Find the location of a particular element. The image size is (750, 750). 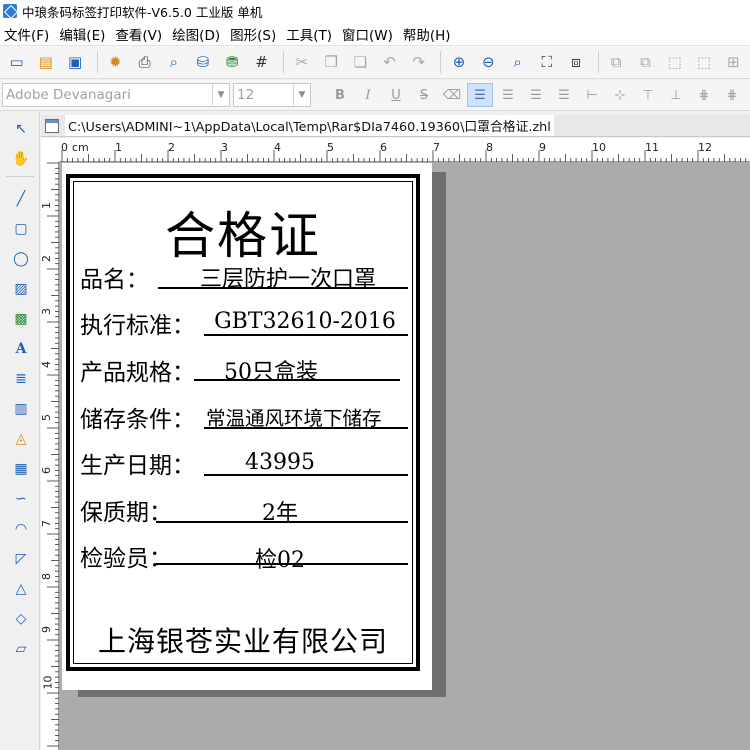

field-label-product-name: 品名： is located at coordinates (114, 277).